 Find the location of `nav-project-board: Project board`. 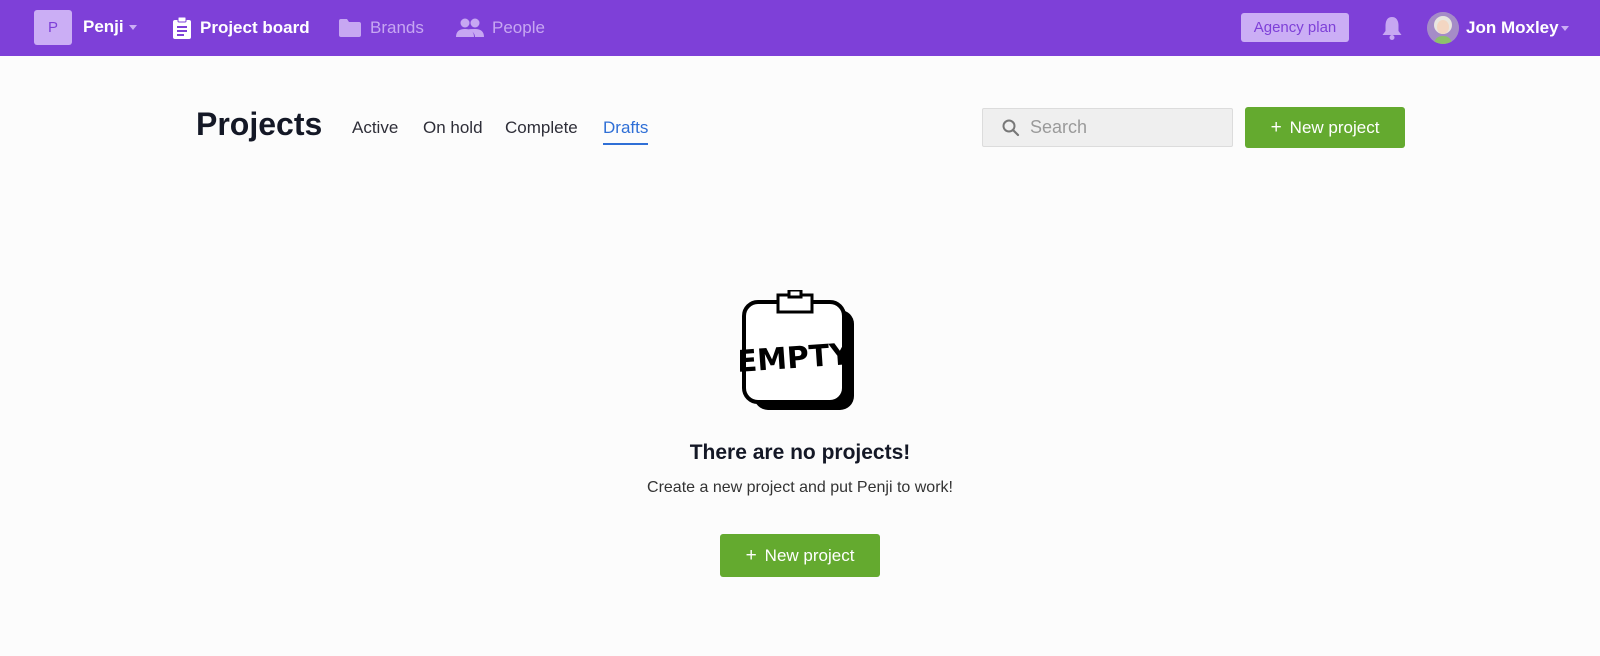

nav-project-board: Project board is located at coordinates (241, 28).